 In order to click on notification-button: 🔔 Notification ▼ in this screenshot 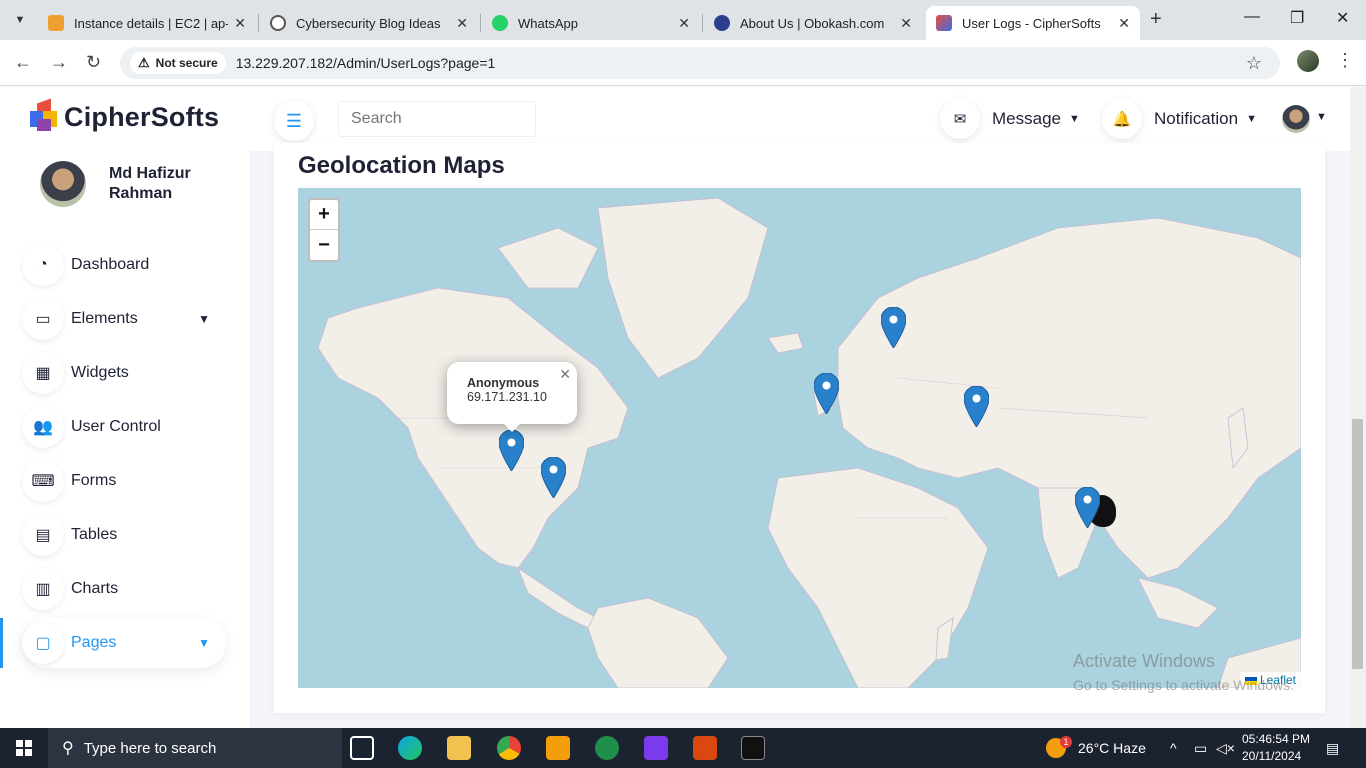, I will do `click(1179, 119)`.